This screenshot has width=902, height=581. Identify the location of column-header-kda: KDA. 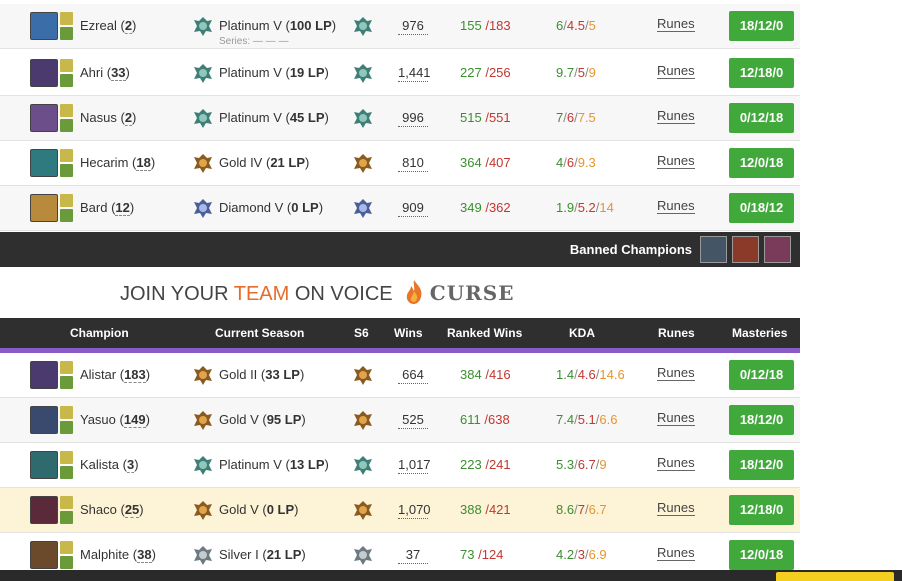
(582, 333).